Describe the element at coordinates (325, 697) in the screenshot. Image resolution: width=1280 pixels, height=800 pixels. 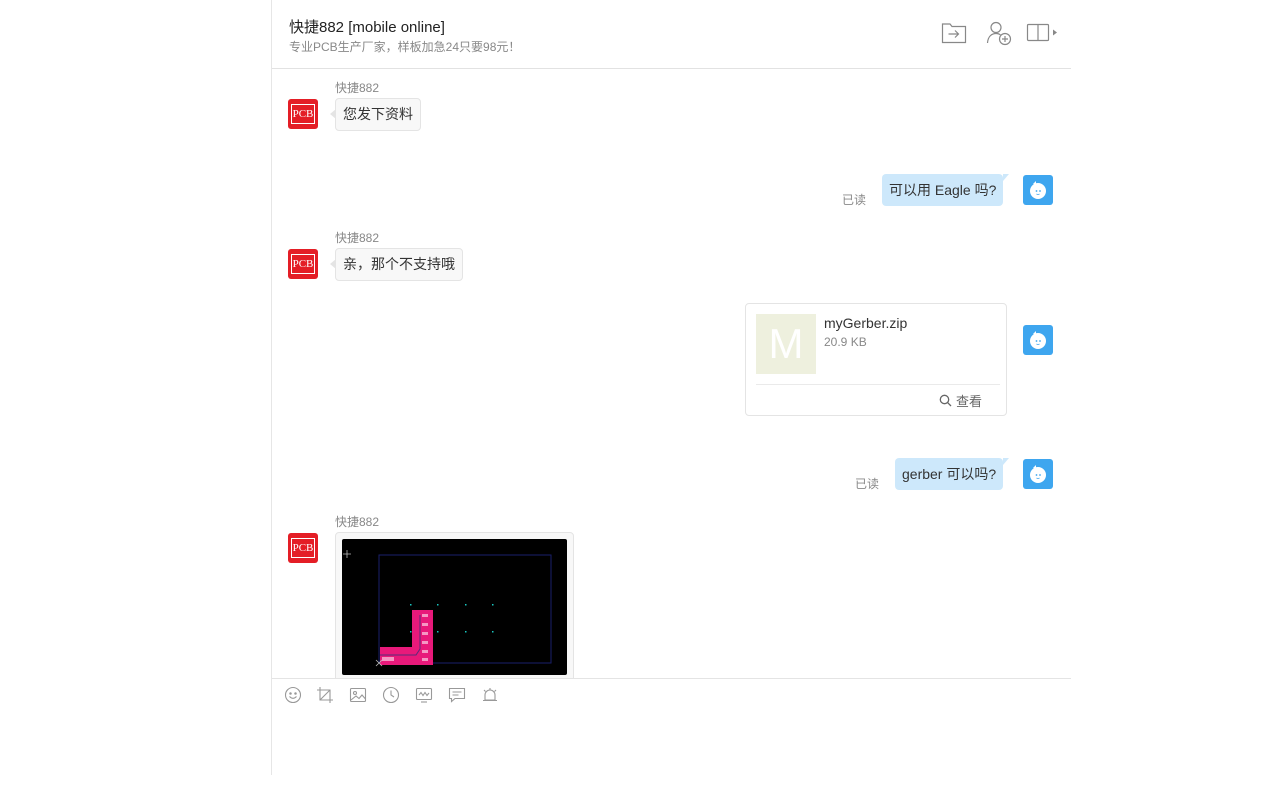
I see `screenshot-crop-icon` at that location.